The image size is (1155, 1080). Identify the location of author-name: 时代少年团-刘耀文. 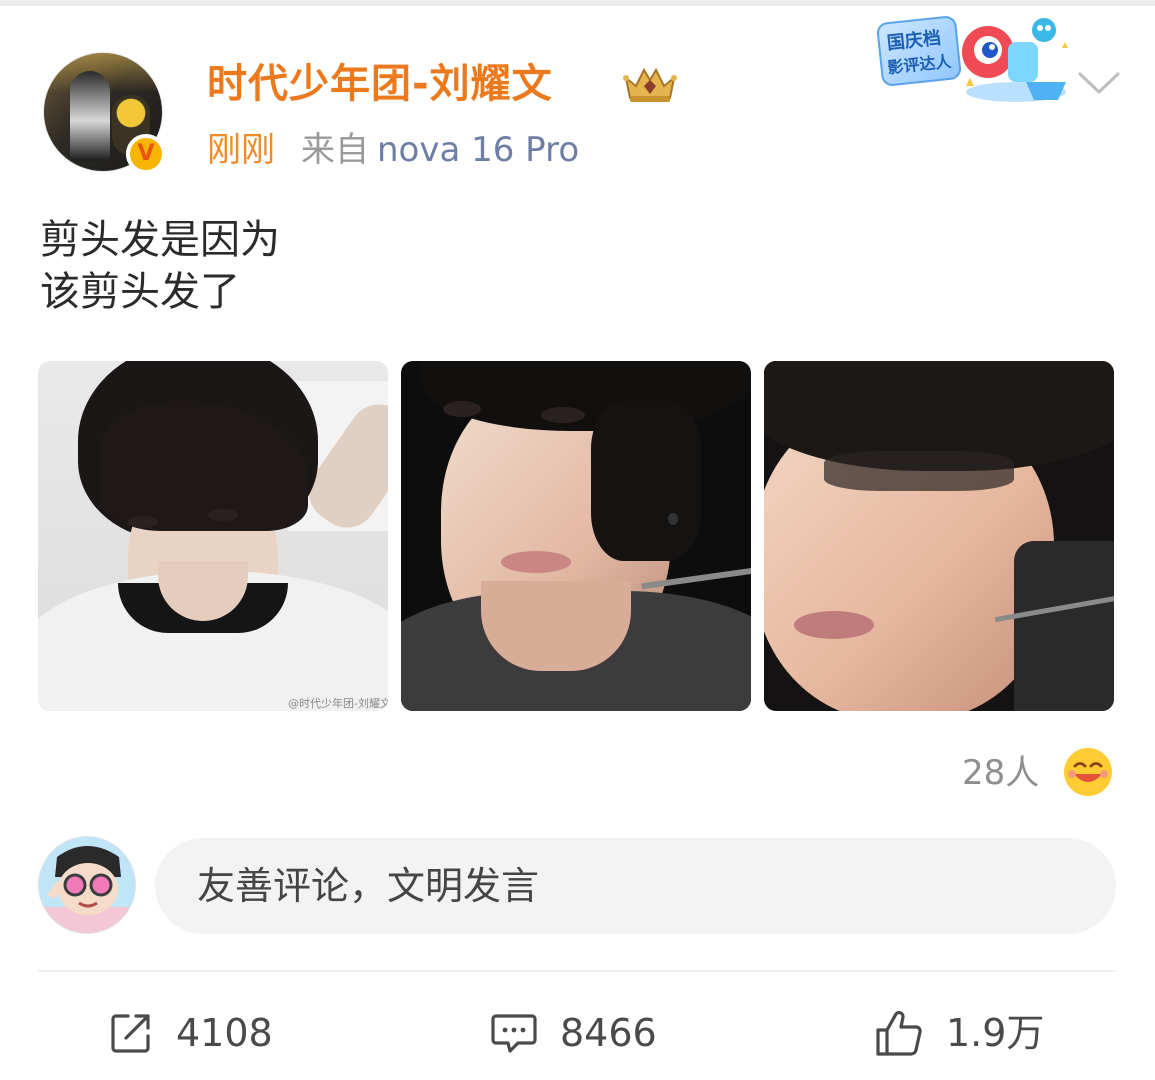
(380, 84).